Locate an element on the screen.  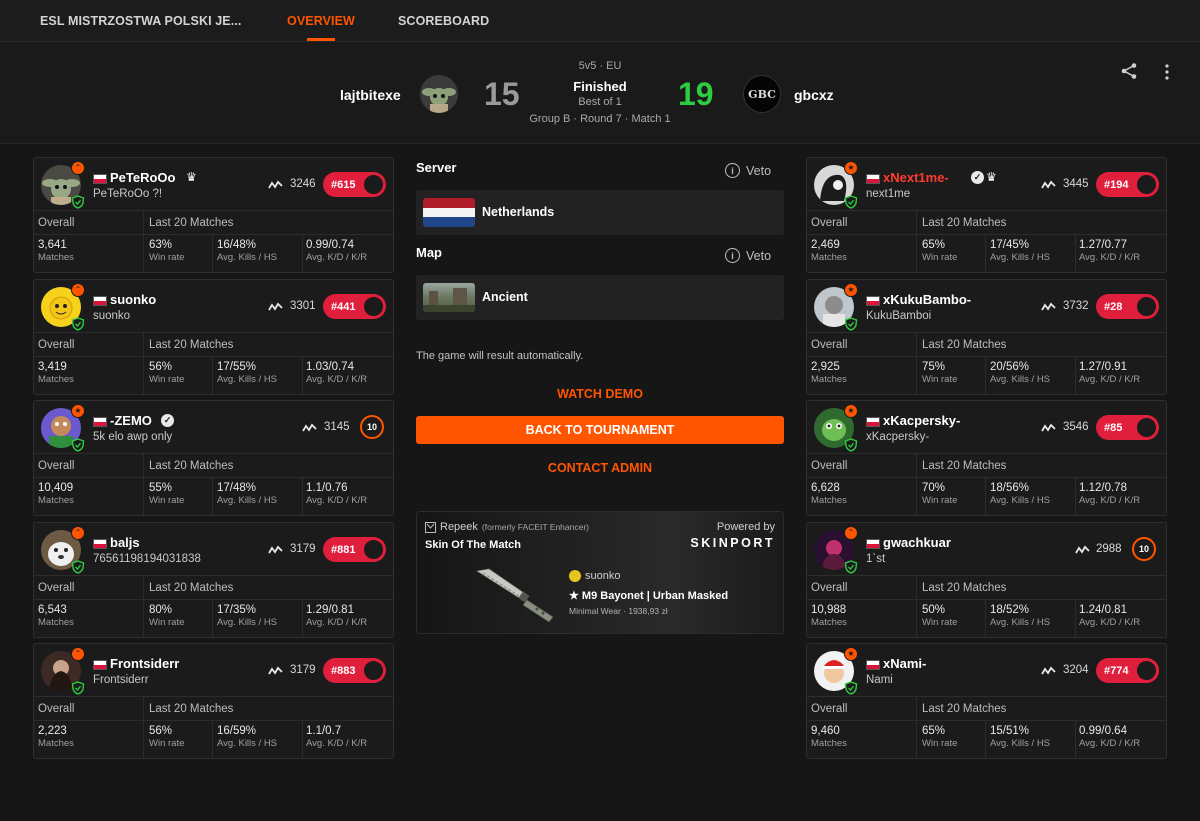
stat-kills-hs: 17/35% Avg. Kills / HS is located at coordinates (247, 616).